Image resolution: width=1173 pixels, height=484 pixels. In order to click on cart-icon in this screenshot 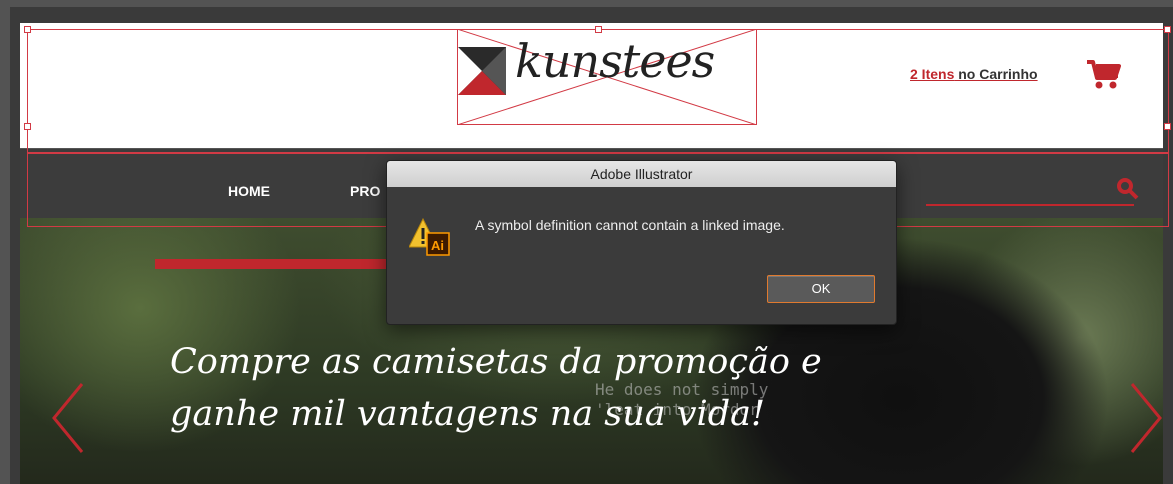, I will do `click(1103, 74)`.